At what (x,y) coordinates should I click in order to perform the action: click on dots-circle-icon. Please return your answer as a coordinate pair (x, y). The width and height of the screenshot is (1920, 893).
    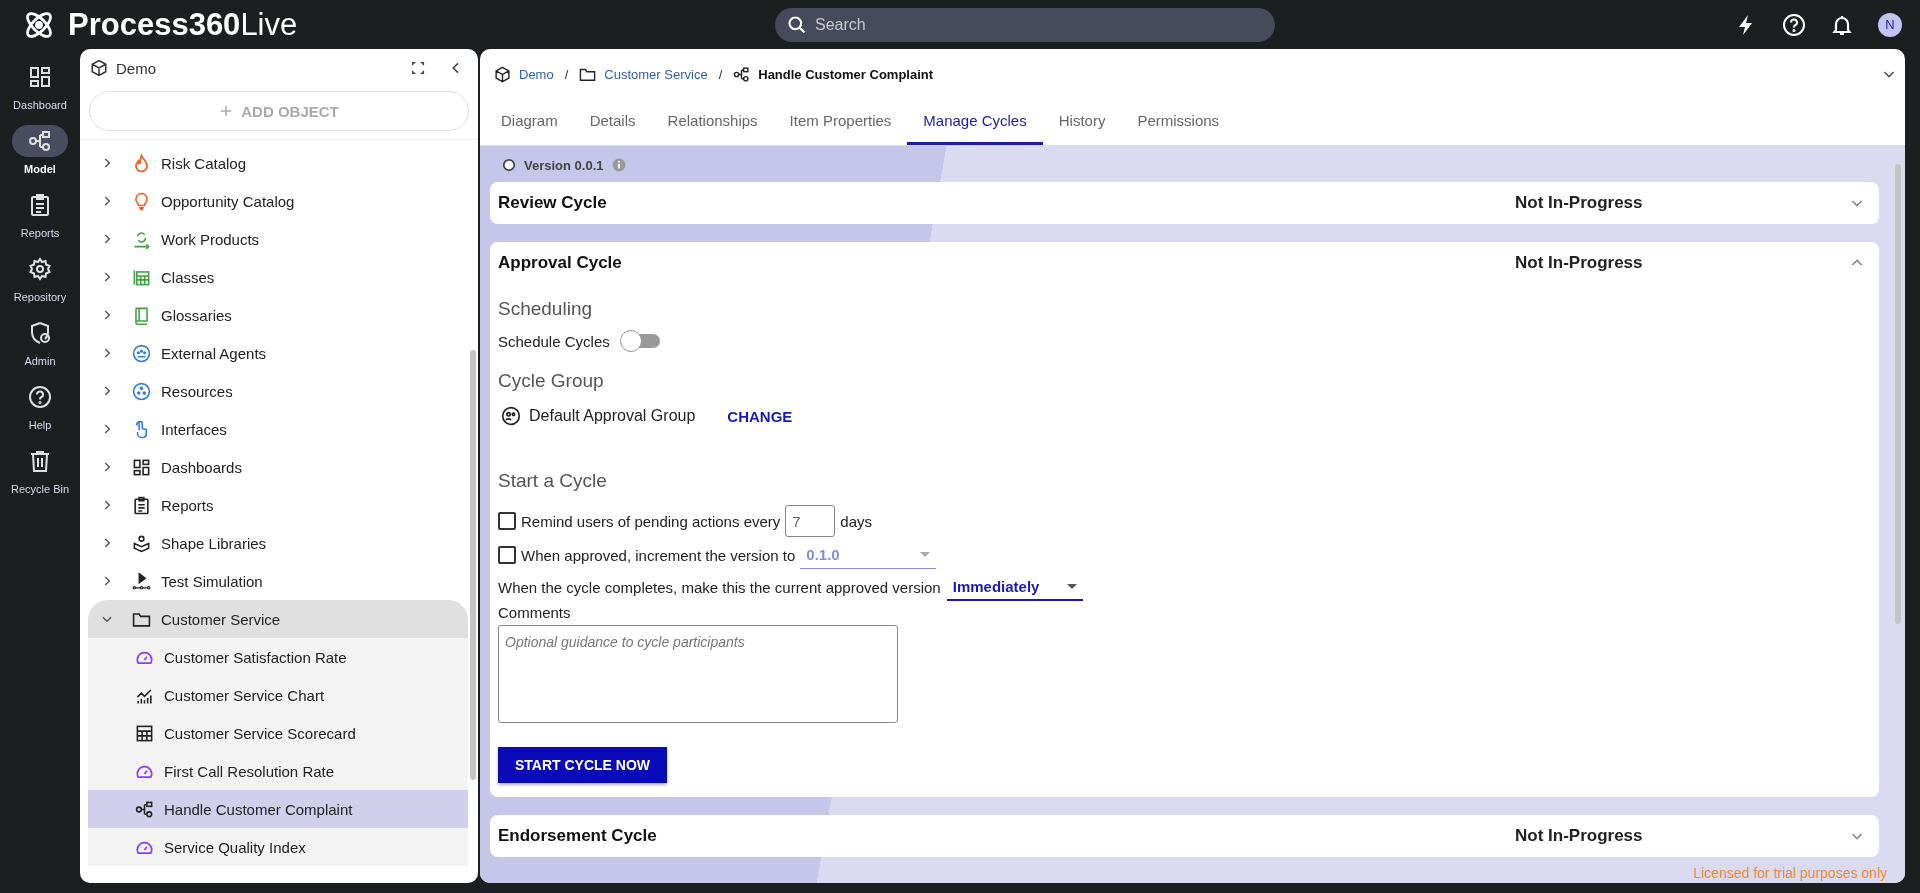
    Looking at the image, I should click on (141, 391).